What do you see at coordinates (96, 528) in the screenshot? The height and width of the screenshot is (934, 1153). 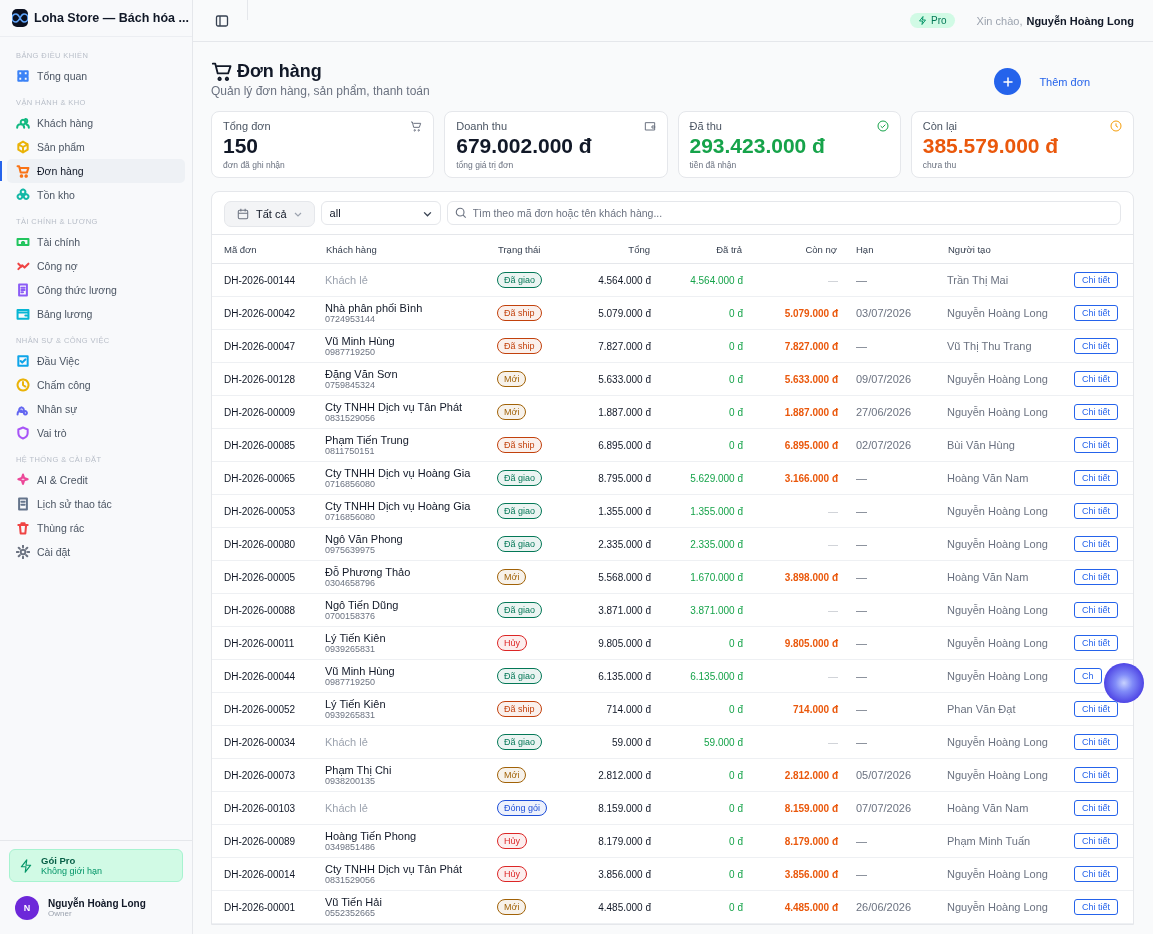 I see `sidebar-item: Thùng rác` at bounding box center [96, 528].